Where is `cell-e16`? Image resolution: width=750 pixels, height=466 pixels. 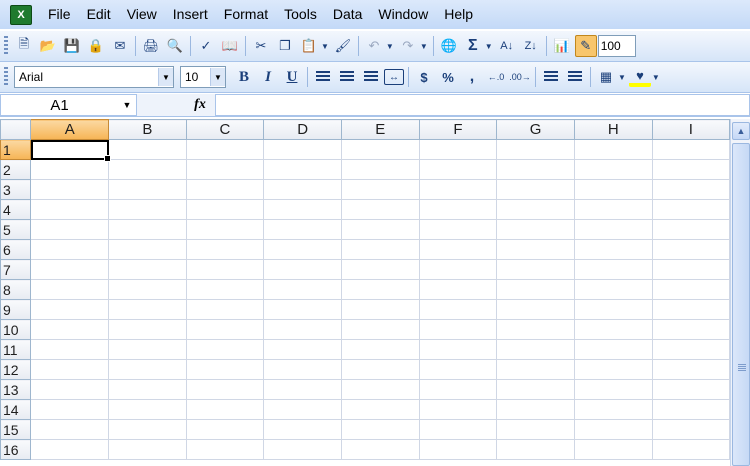 cell-e16 is located at coordinates (380, 449).